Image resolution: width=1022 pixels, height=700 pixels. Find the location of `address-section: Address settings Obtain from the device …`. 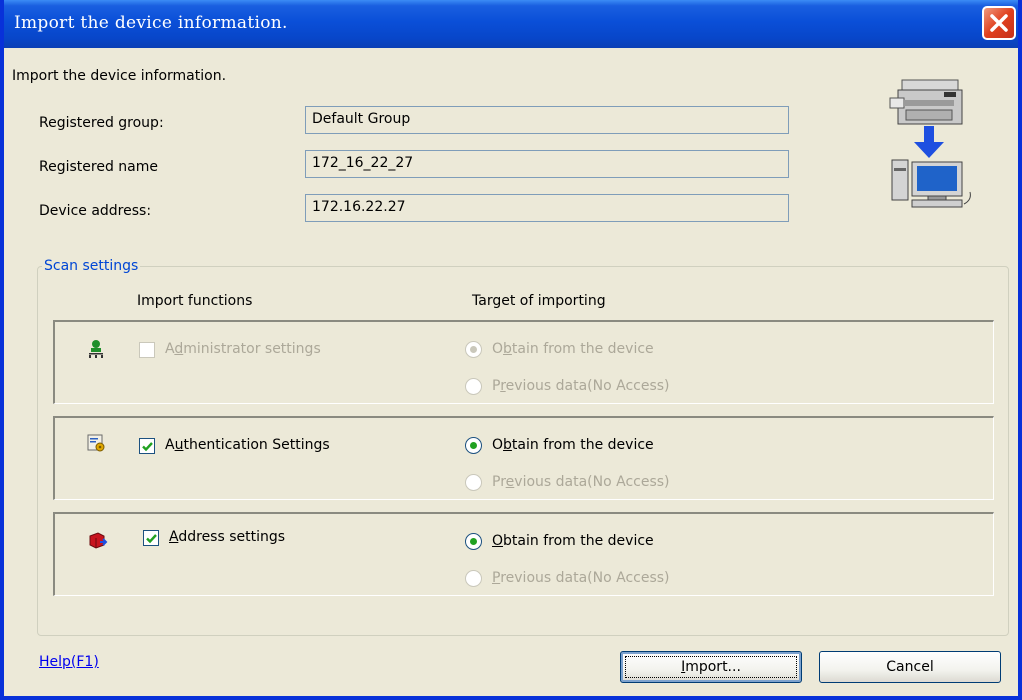

address-section: Address settings Obtain from the device … is located at coordinates (523, 554).